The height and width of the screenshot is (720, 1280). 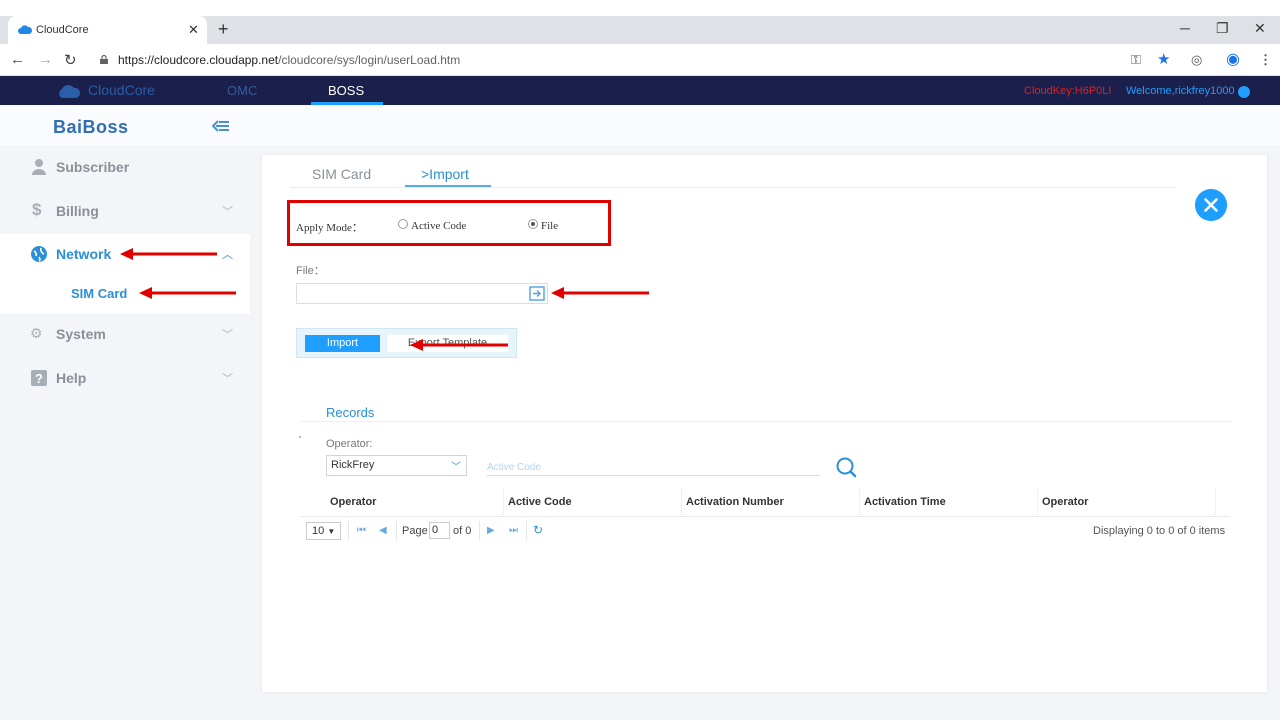 I want to click on sidebar-item-subscriber: Subscriber, so click(x=125, y=167).